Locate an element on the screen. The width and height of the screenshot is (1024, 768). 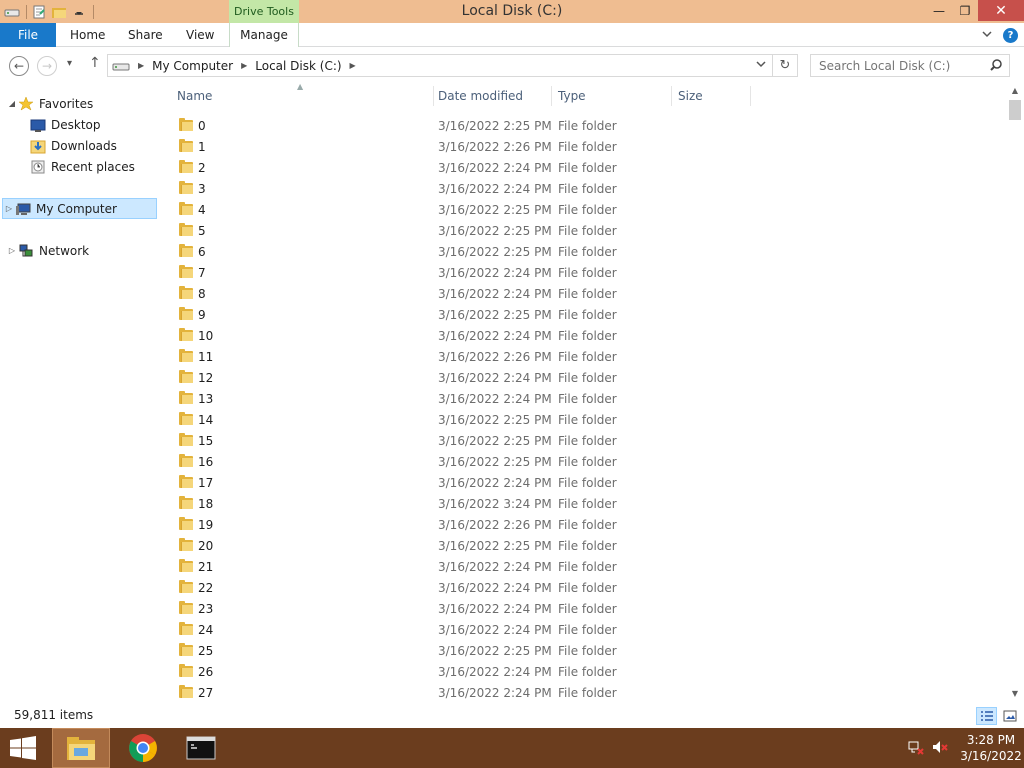
address-bar: ▶ My Computer ▶ Local Disk (C:) ▶ is located at coordinates (440, 65).